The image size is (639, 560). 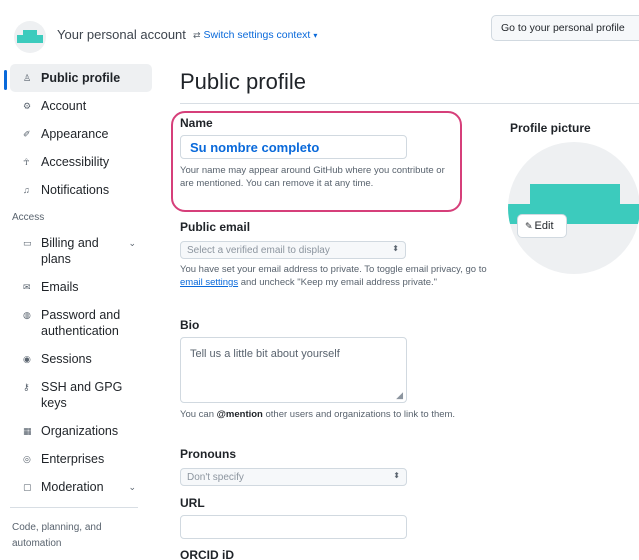 I want to click on sidebar-item-label: Accessibility, so click(x=75, y=162).